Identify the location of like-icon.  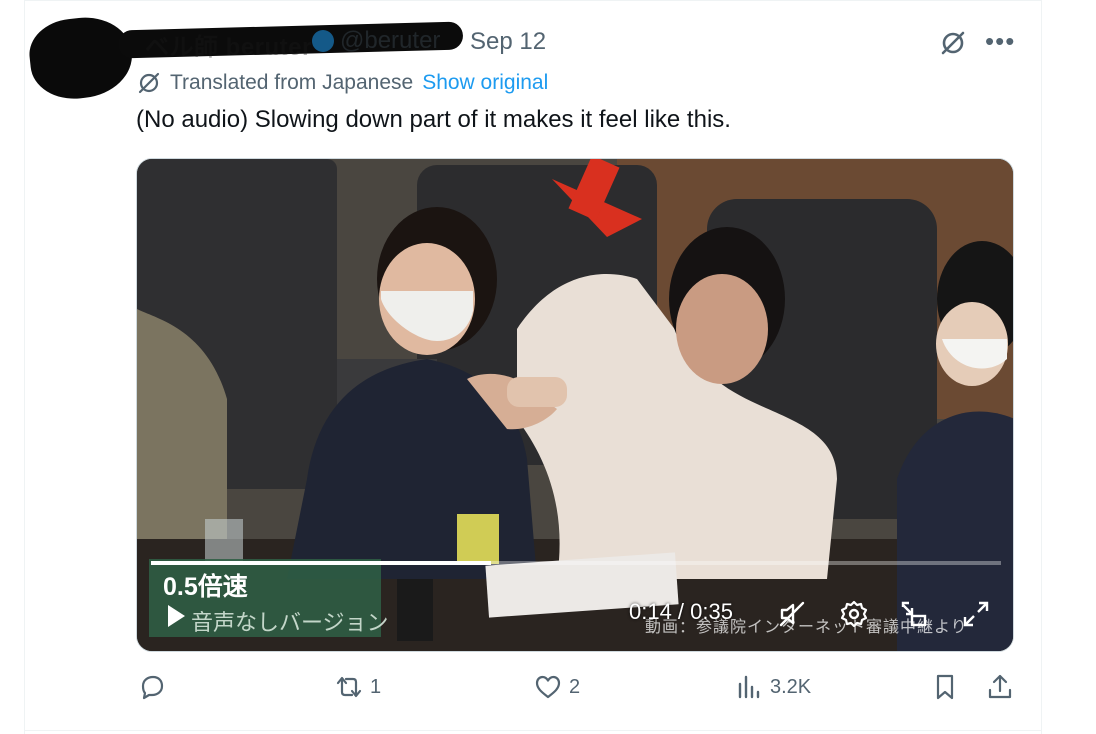
(548, 687).